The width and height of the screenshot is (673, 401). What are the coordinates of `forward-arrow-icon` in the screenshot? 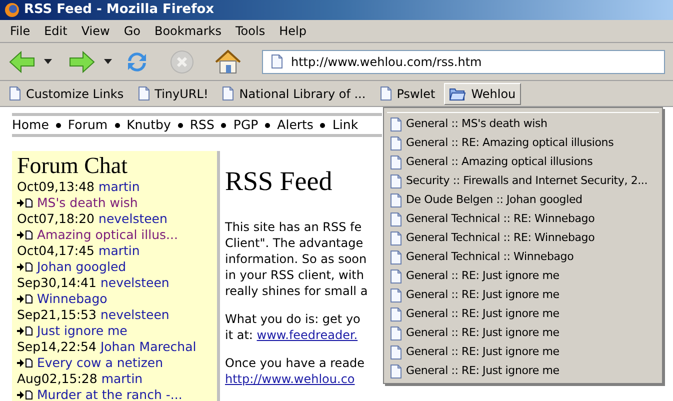 It's located at (82, 62).